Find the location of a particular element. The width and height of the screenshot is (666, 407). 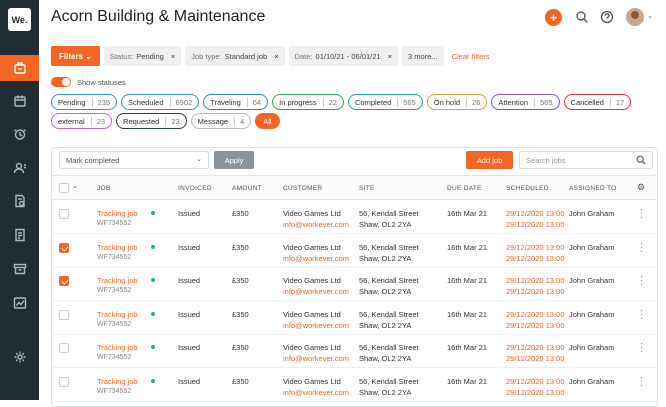

add-icon: + is located at coordinates (553, 17).